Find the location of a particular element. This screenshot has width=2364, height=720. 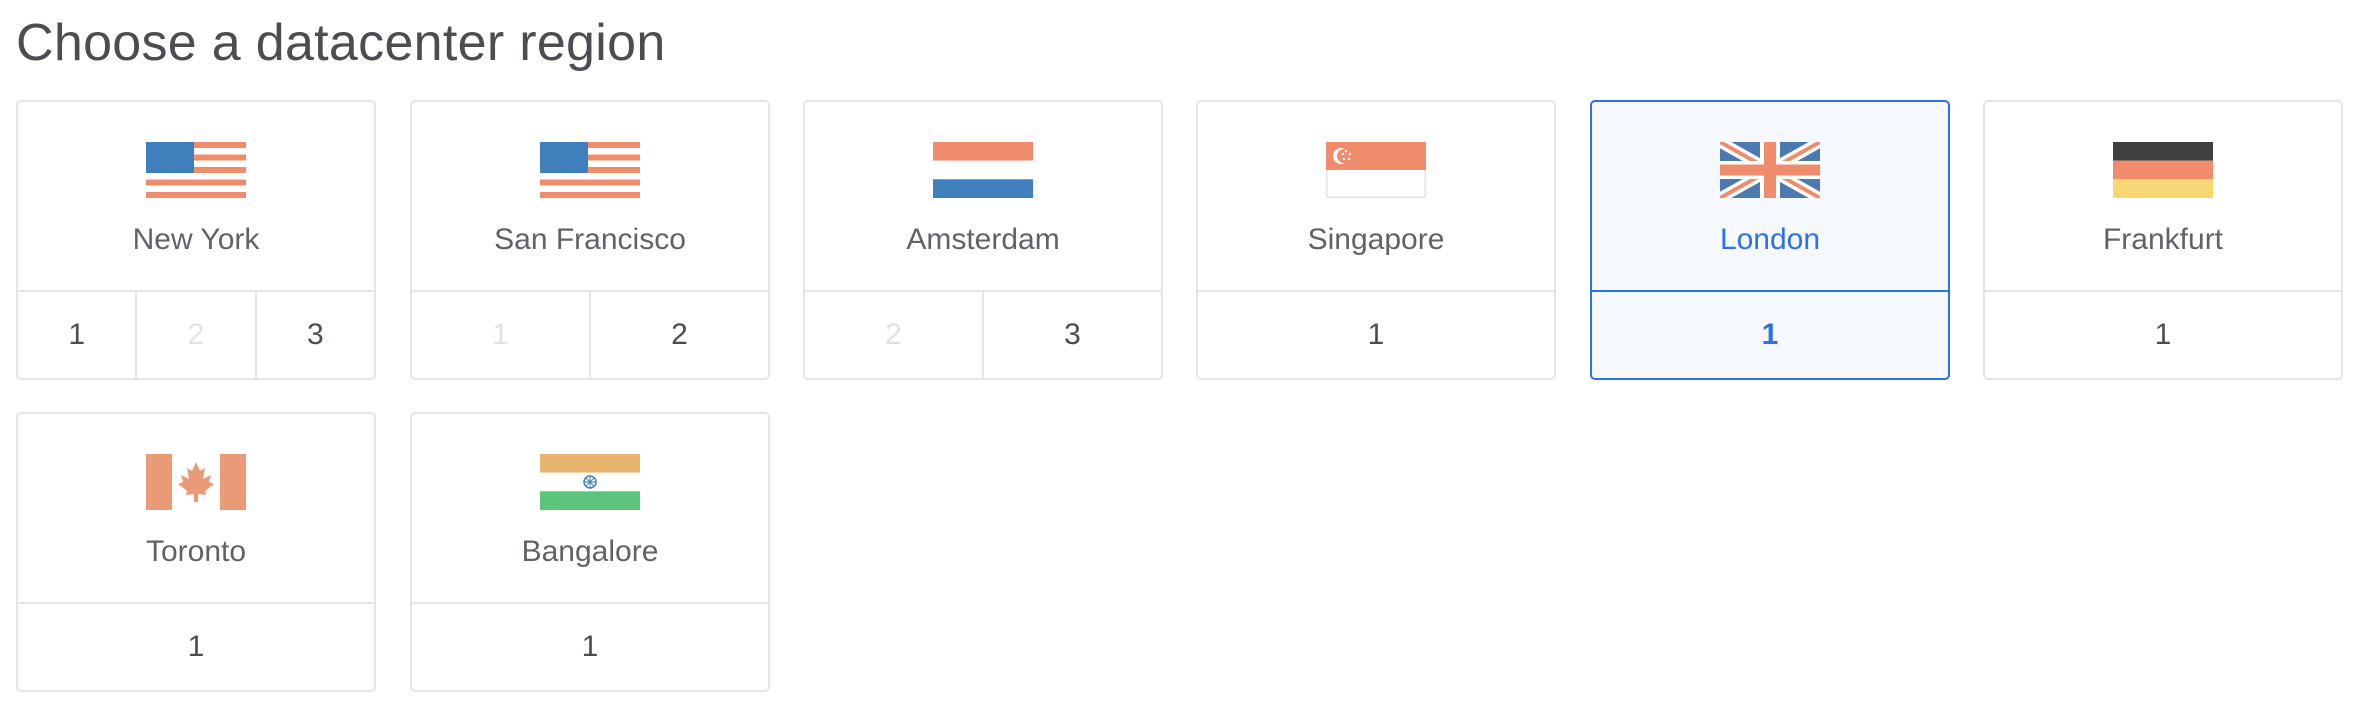

region-card-amsterdam: Amsterdam 2 3 is located at coordinates (983, 240).